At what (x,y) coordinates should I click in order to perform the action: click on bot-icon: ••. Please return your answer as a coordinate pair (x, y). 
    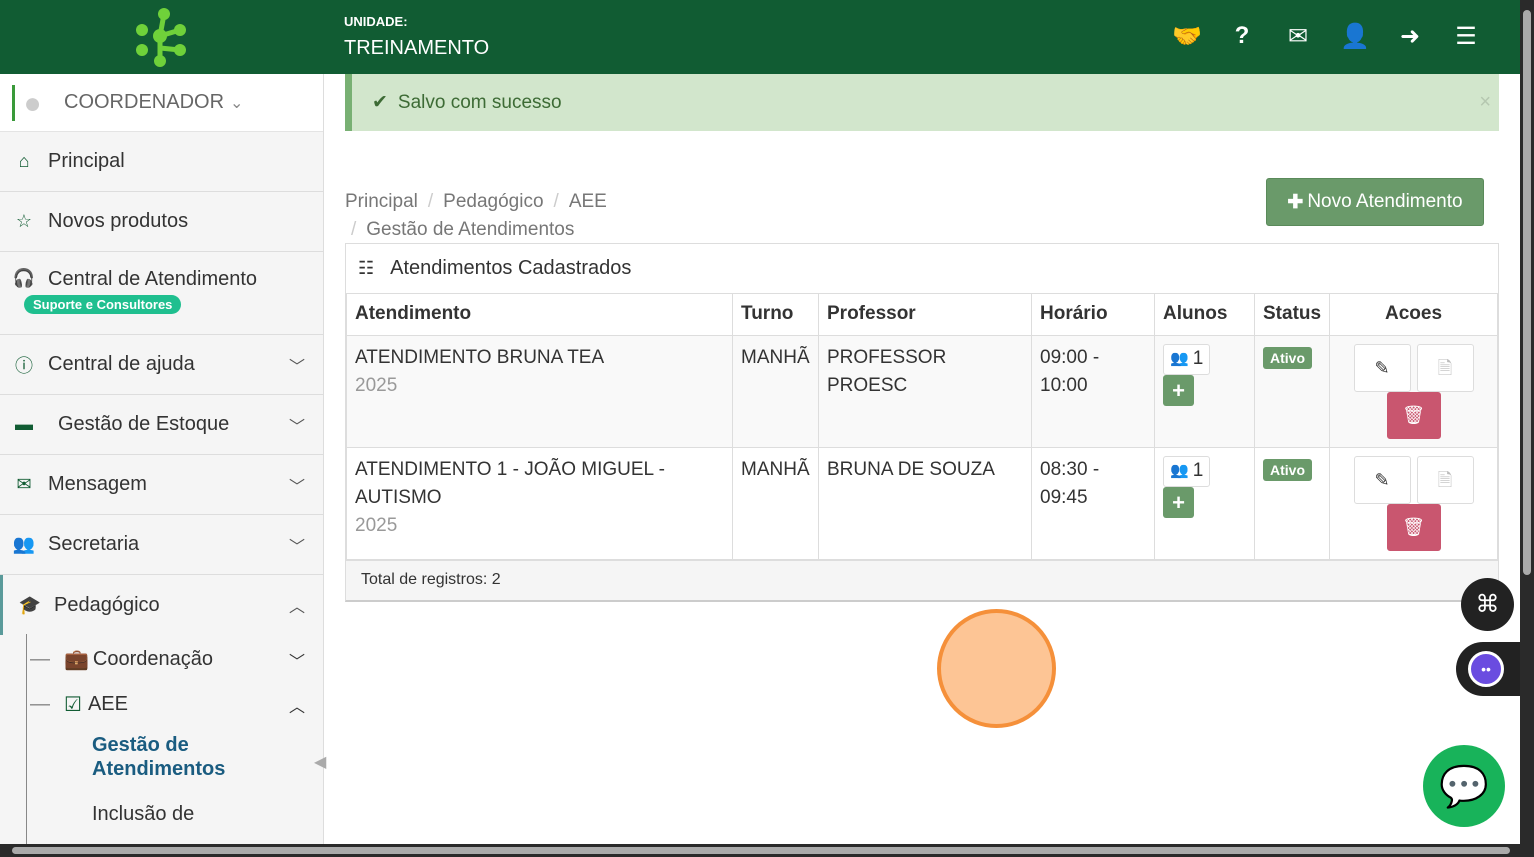
    Looking at the image, I should click on (1486, 669).